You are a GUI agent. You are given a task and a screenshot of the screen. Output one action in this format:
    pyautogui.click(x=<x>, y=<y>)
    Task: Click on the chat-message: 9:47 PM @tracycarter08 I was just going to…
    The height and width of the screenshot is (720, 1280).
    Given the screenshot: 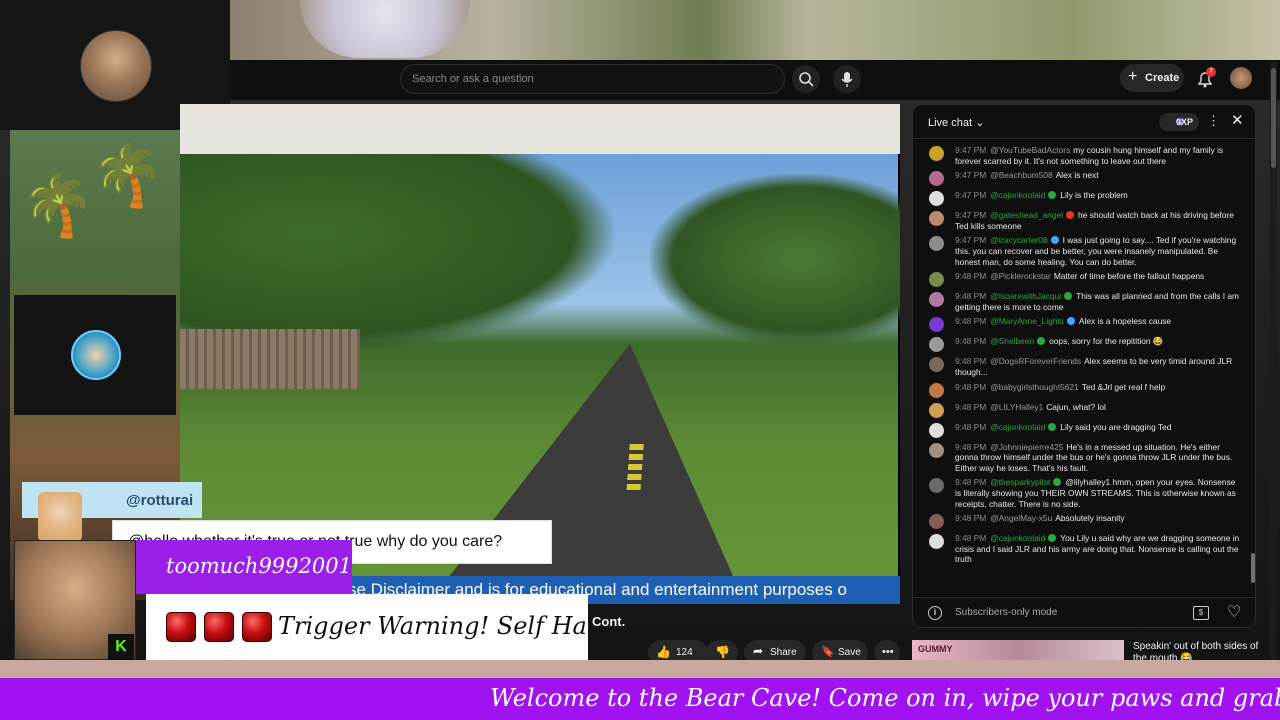 What is the action you would take?
    pyautogui.click(x=1081, y=251)
    